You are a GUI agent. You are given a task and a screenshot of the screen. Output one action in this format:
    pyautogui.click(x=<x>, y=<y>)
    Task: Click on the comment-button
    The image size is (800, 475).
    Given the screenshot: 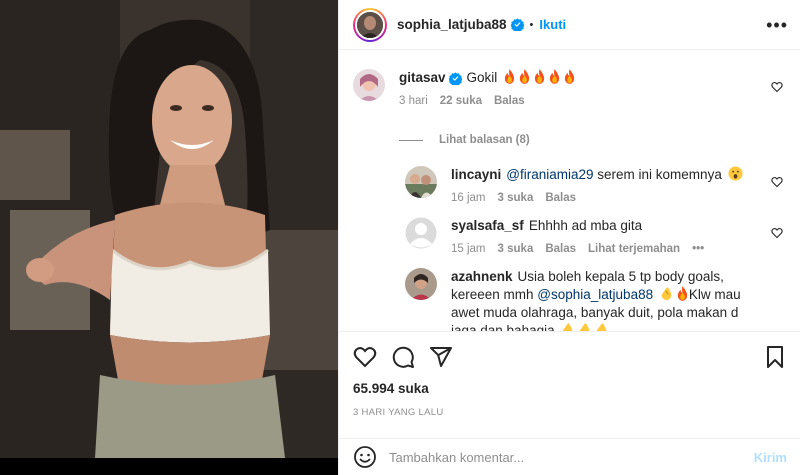 What is the action you would take?
    pyautogui.click(x=403, y=357)
    